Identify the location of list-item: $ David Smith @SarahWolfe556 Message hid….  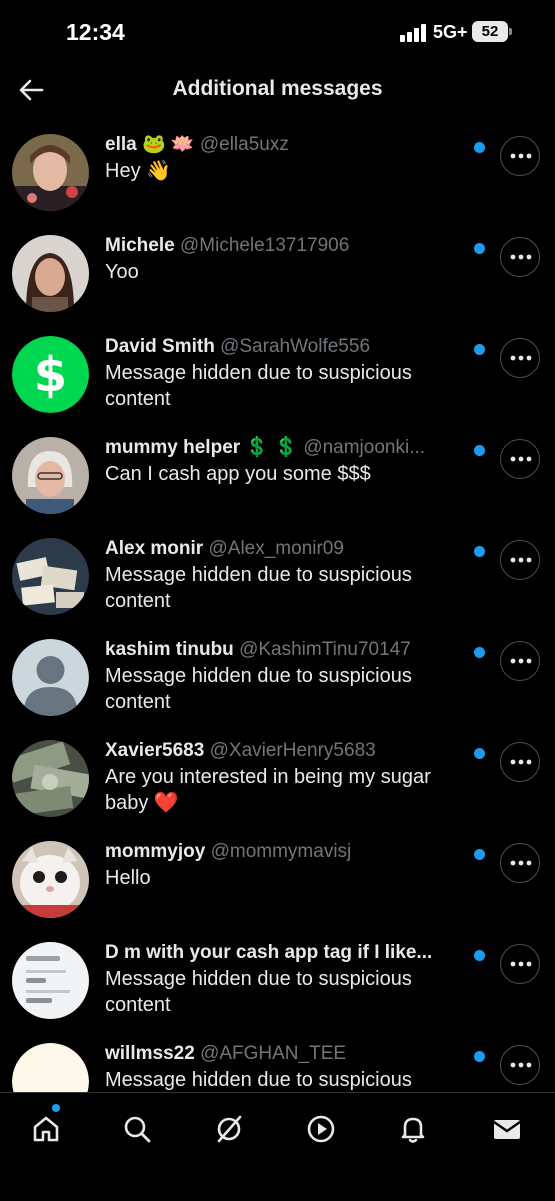
(277, 372).